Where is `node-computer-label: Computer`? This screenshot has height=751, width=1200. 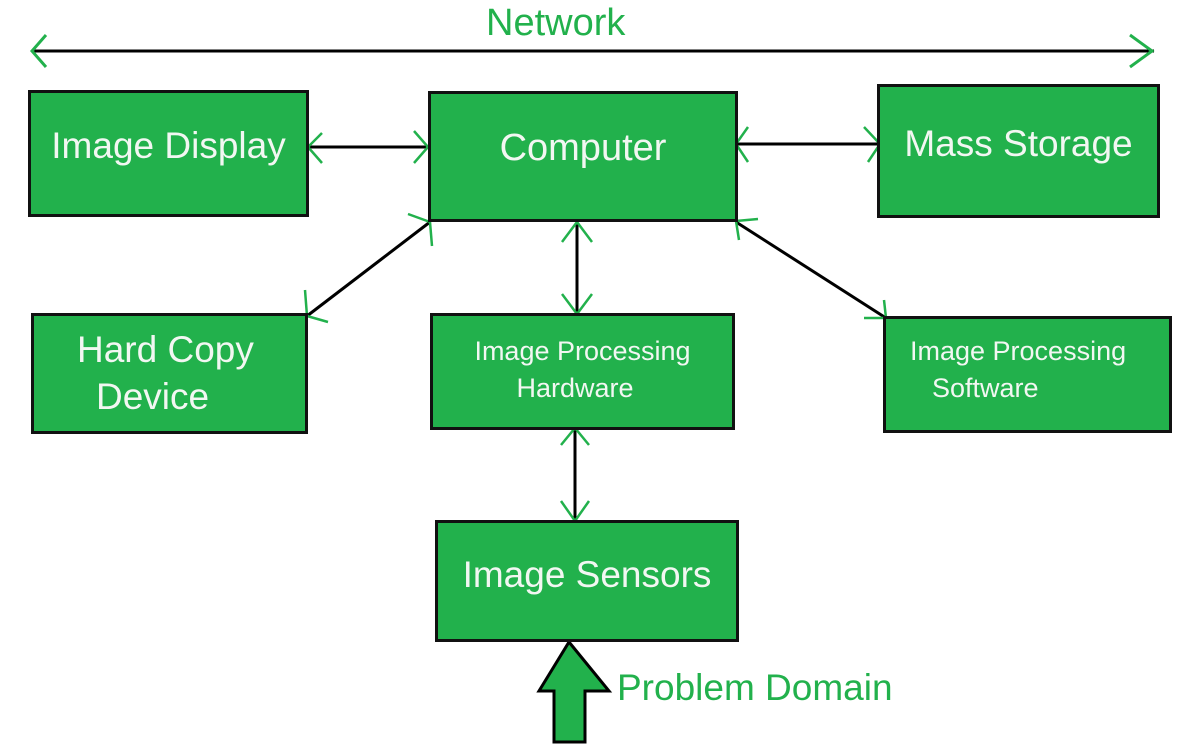 node-computer-label: Computer is located at coordinates (583, 148).